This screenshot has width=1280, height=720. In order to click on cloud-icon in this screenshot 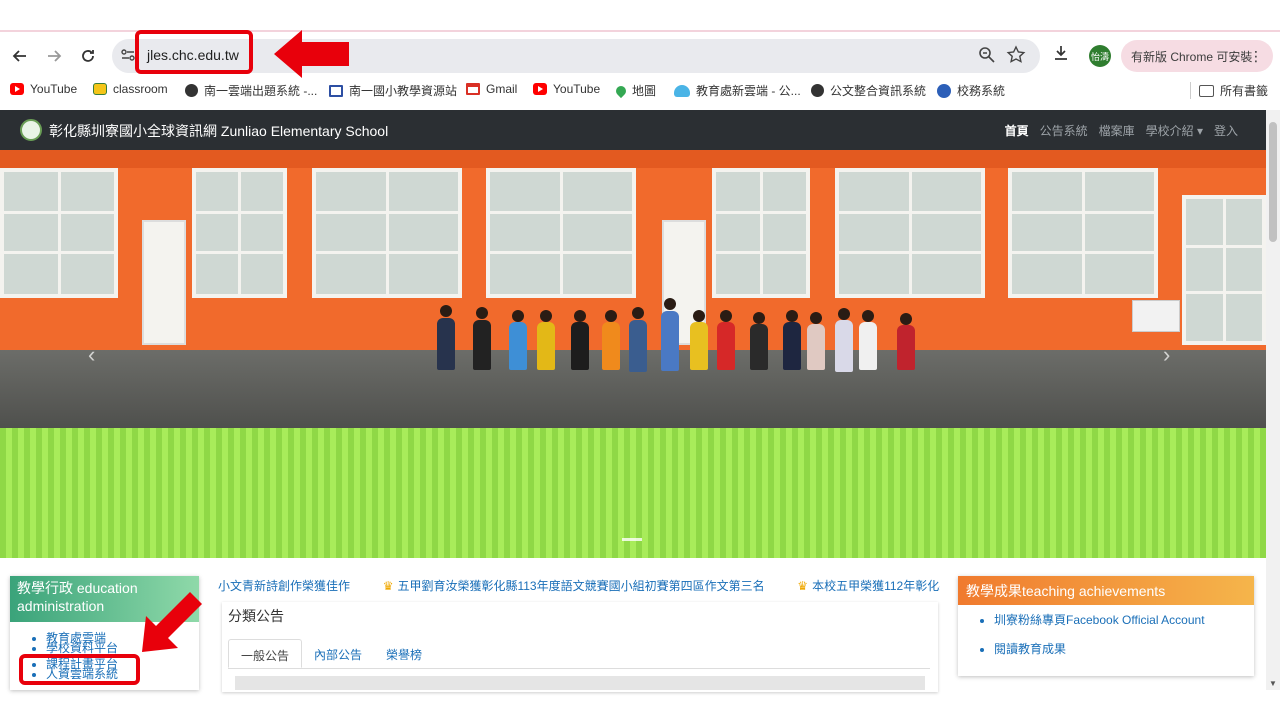, I will do `click(682, 90)`.